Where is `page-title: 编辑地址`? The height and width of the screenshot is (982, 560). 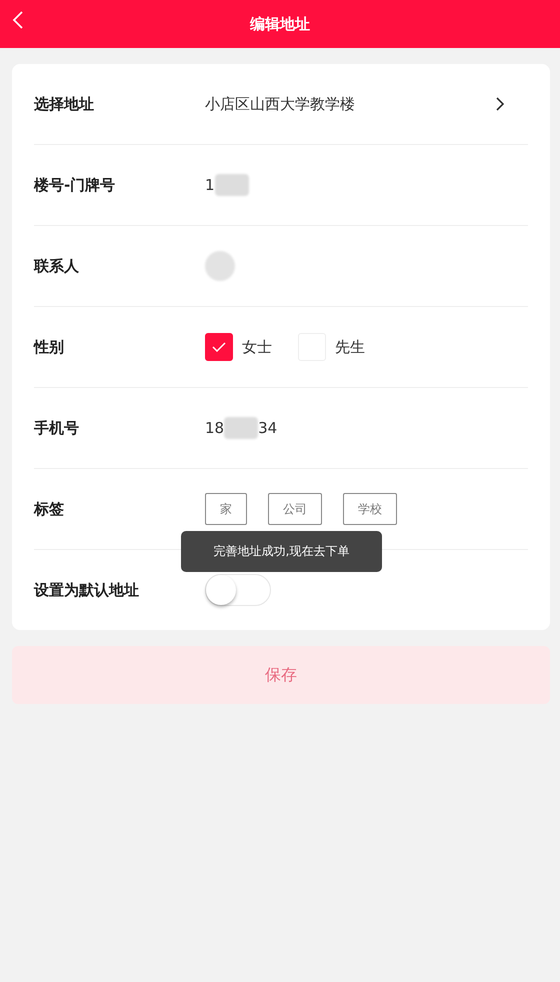
page-title: 编辑地址 is located at coordinates (280, 24).